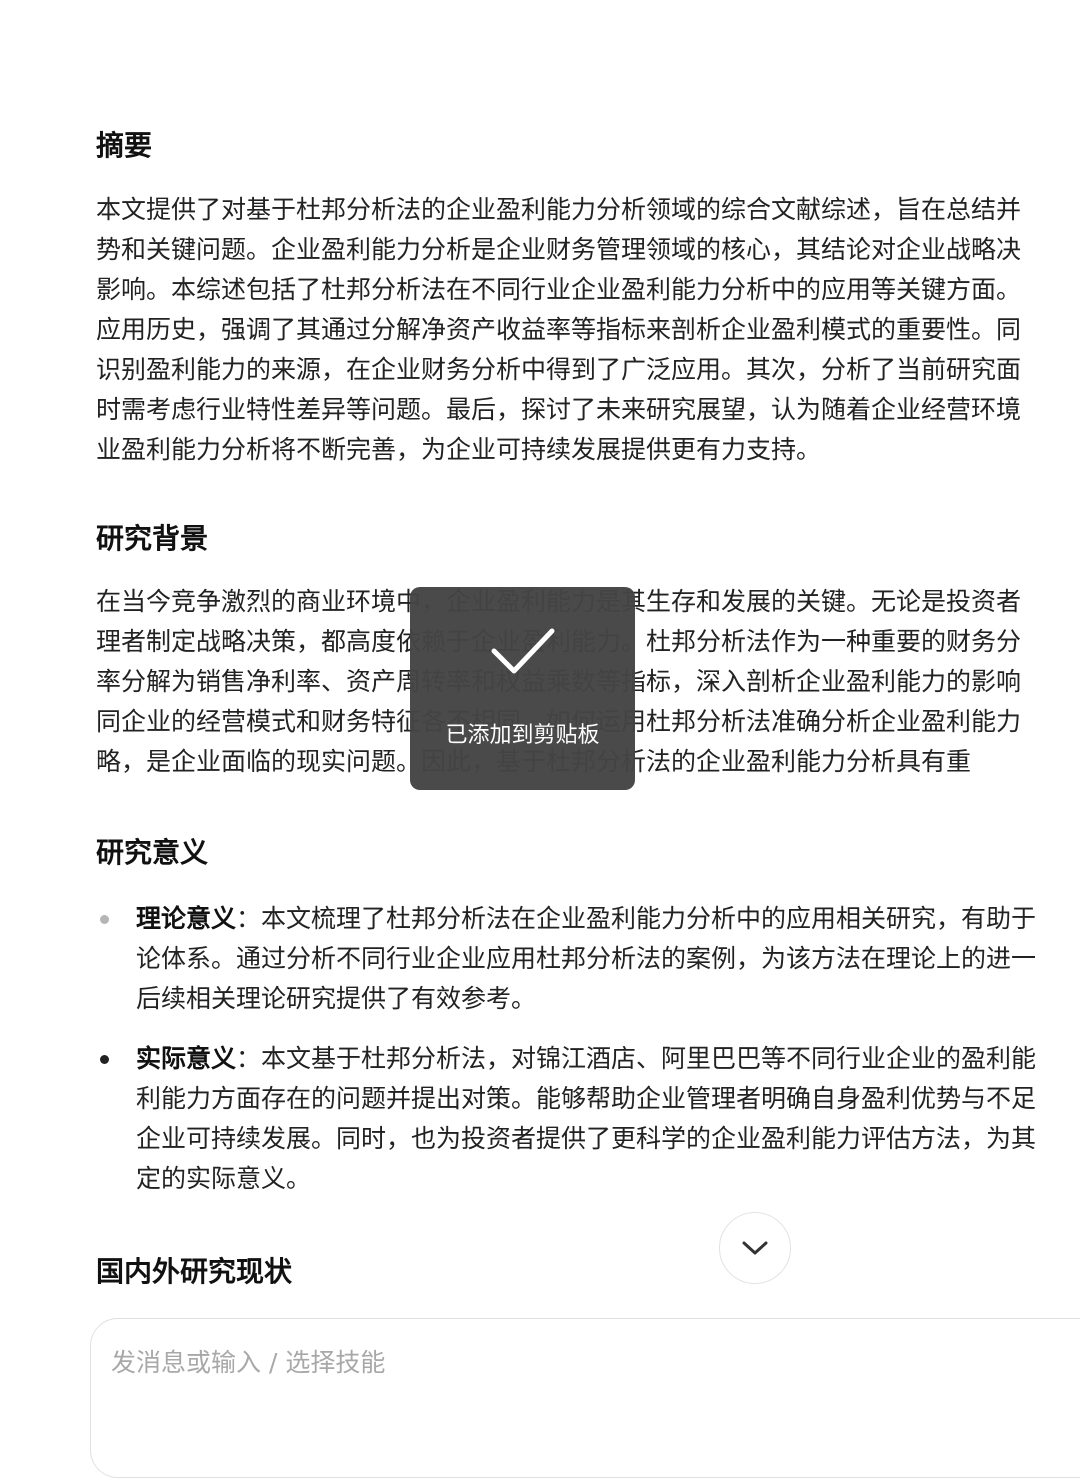  I want to click on section-title-status: 国内外研究现状, so click(194, 1271).